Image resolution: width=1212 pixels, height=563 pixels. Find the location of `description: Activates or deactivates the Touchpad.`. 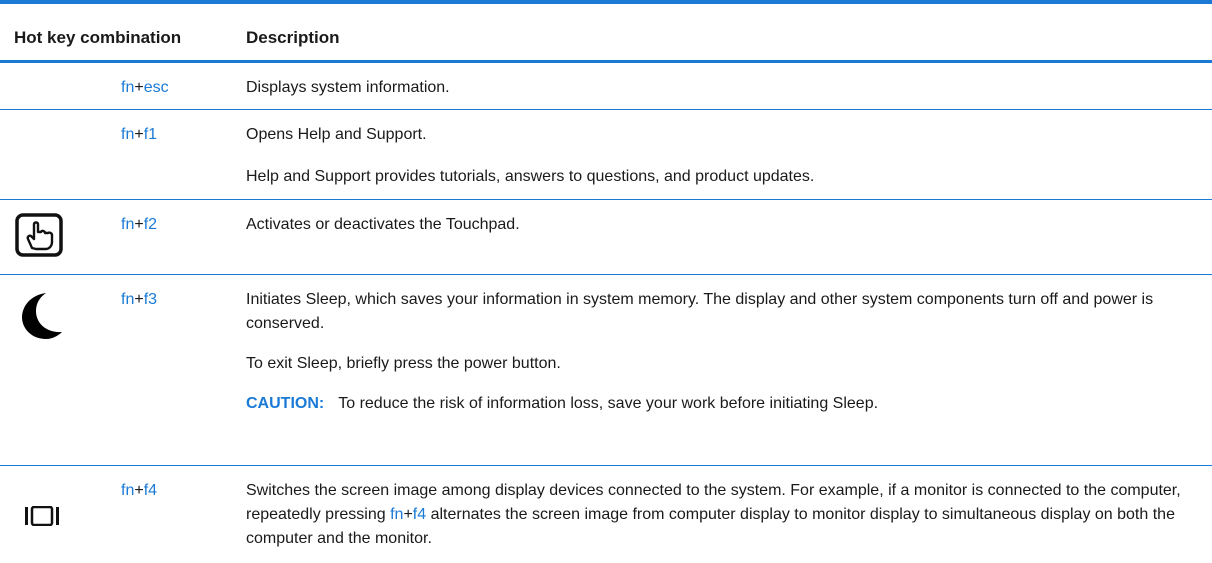

description: Activates or deactivates the Touchpad. is located at coordinates (721, 225).